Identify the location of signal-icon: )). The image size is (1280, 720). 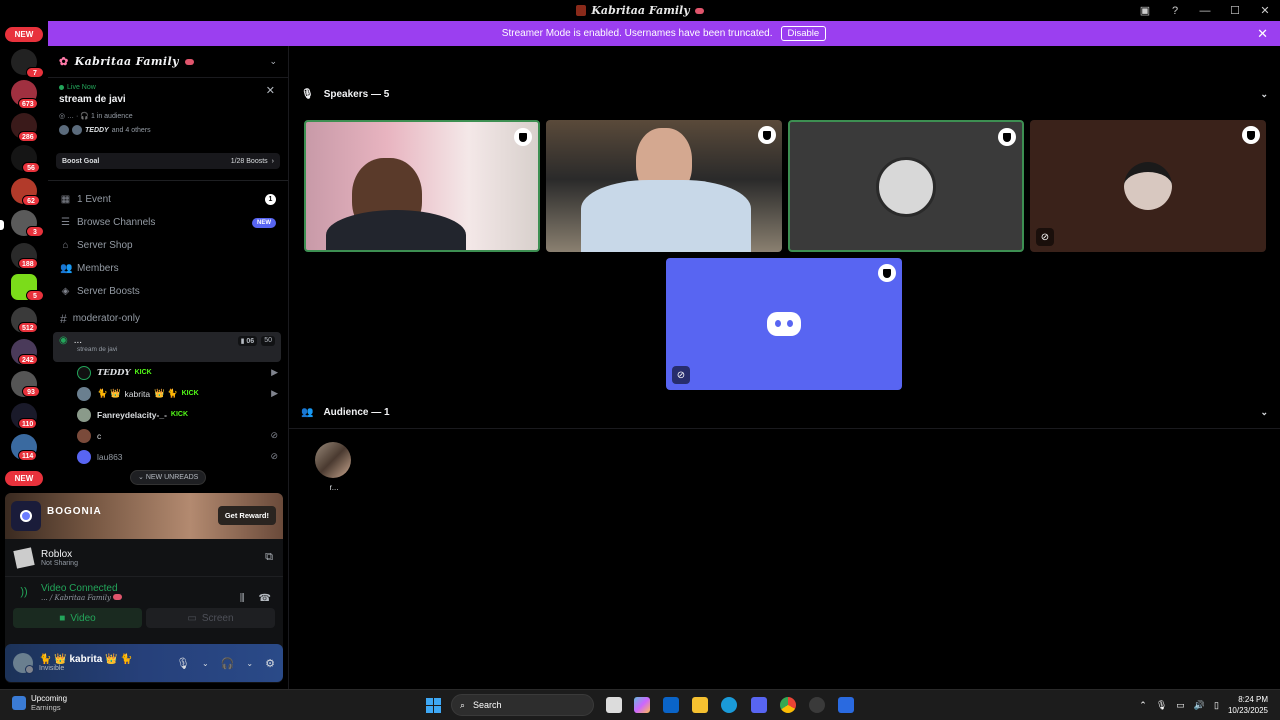
(24, 592).